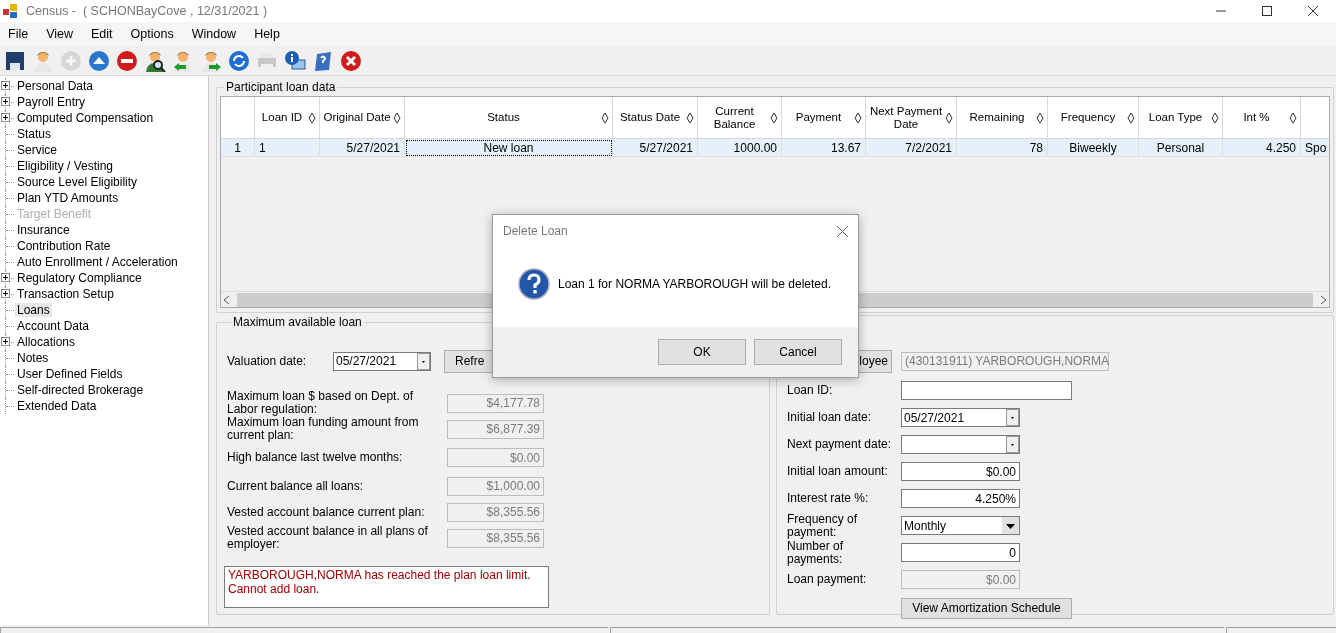  What do you see at coordinates (911, 118) in the screenshot?
I see `column-header: Next Payment Date` at bounding box center [911, 118].